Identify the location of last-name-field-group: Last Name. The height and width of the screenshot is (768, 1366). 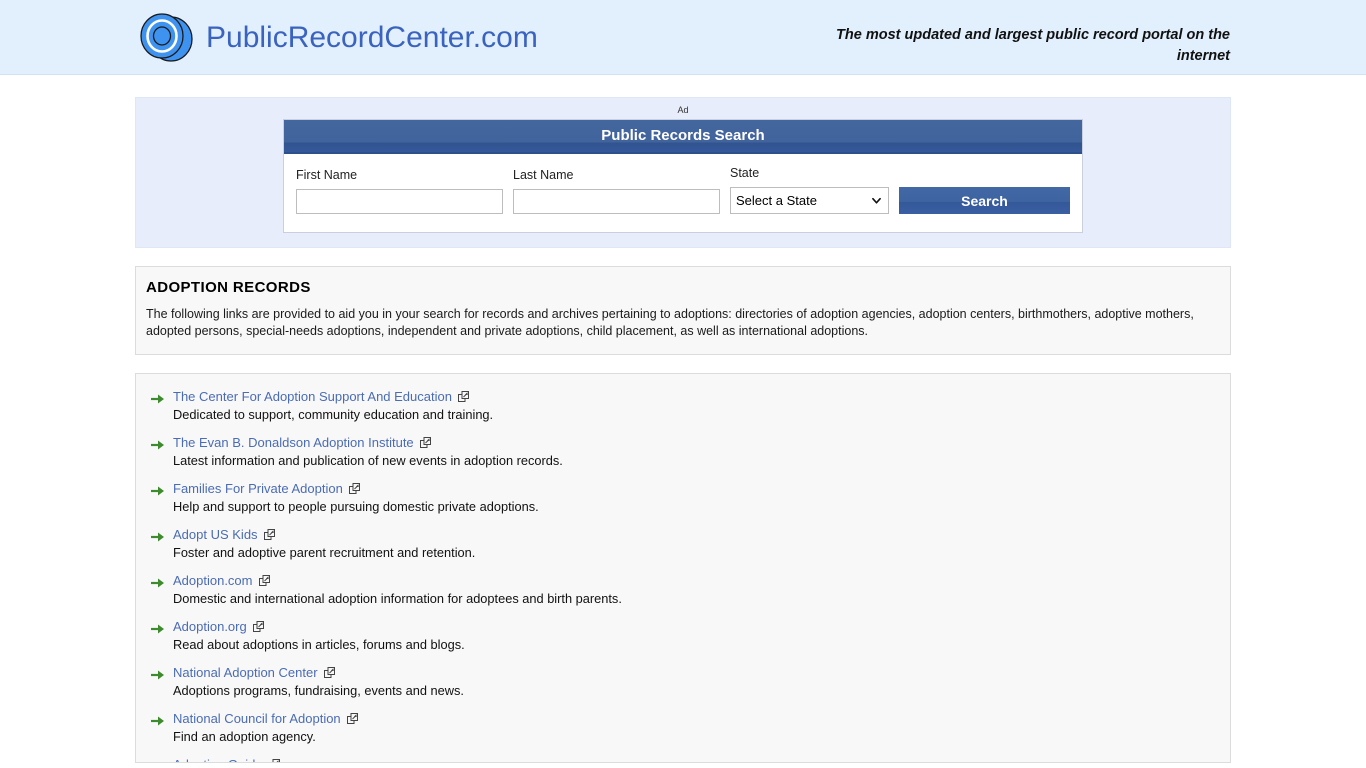
(616, 191).